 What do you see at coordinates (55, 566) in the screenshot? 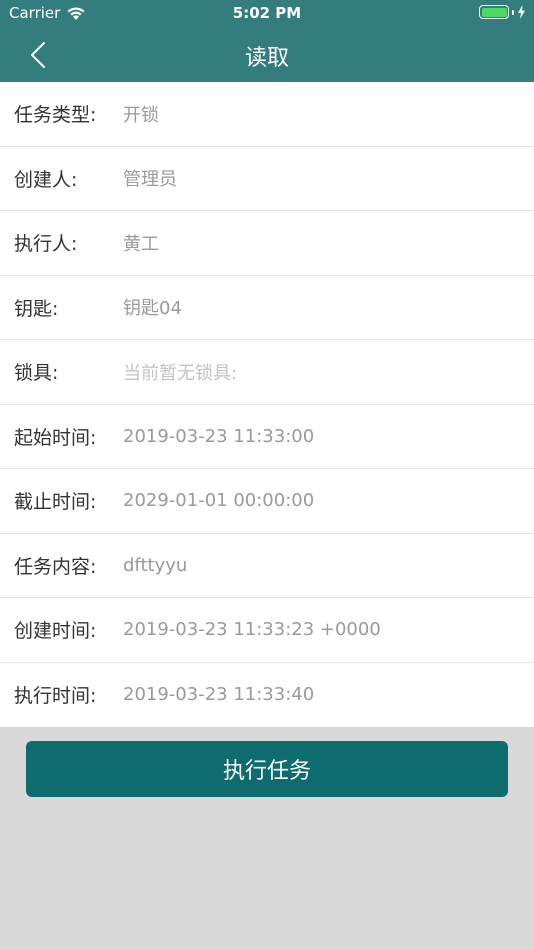
I see `field-label: 任务内容:` at bounding box center [55, 566].